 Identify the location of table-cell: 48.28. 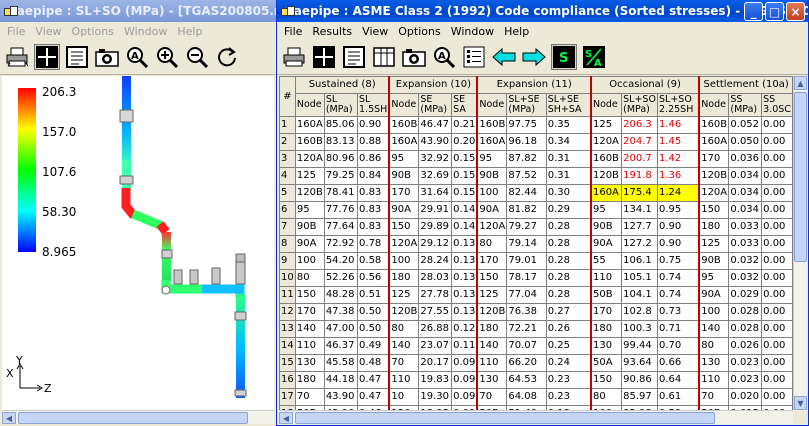
(341, 295).